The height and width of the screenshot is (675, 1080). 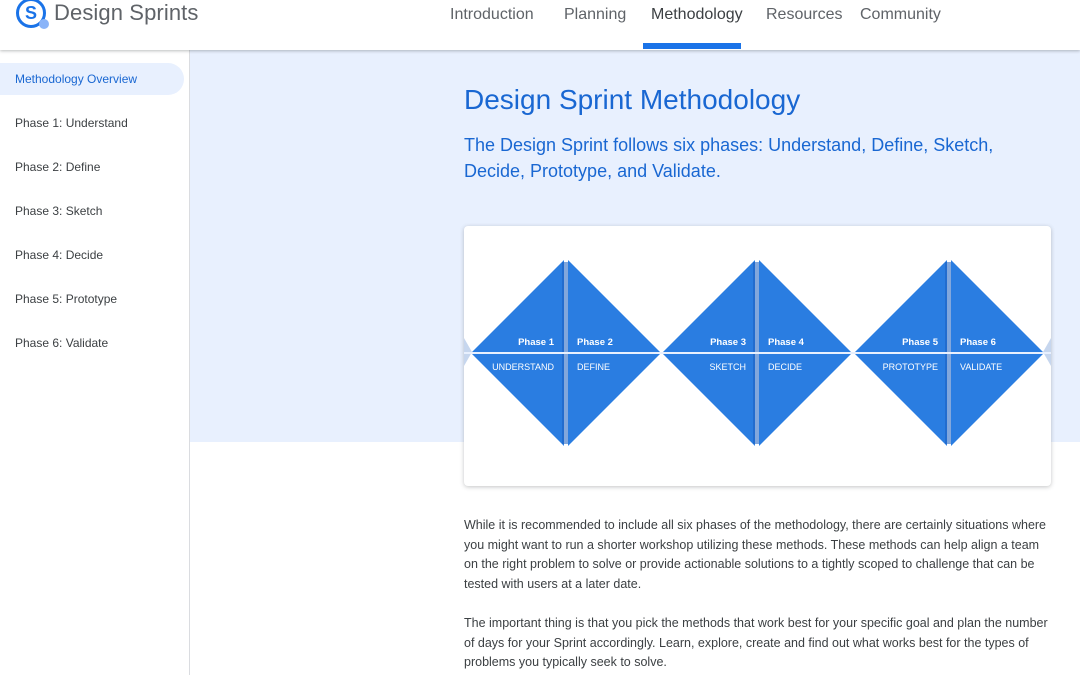 I want to click on sidebar-item-phase-5: Phase 5: Prototype, so click(x=92, y=299).